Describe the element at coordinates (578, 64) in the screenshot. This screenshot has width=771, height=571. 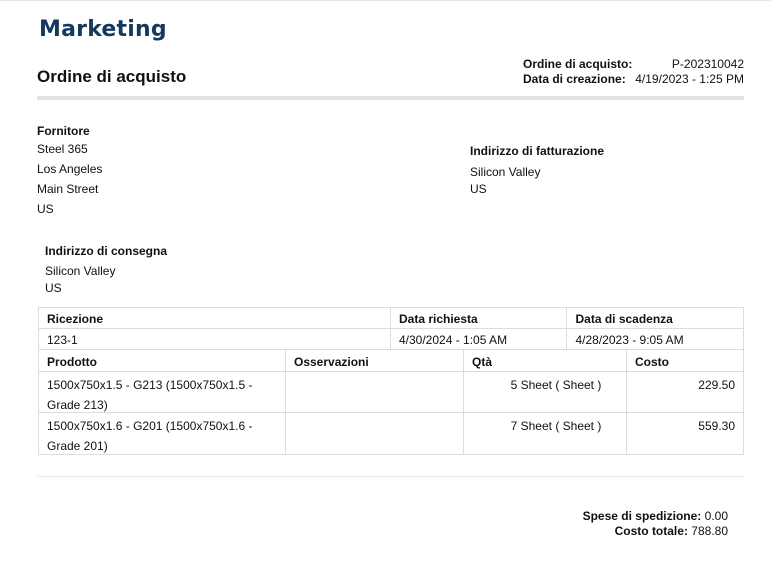
I see `po-number-label: Ordine di acquisto:` at that location.